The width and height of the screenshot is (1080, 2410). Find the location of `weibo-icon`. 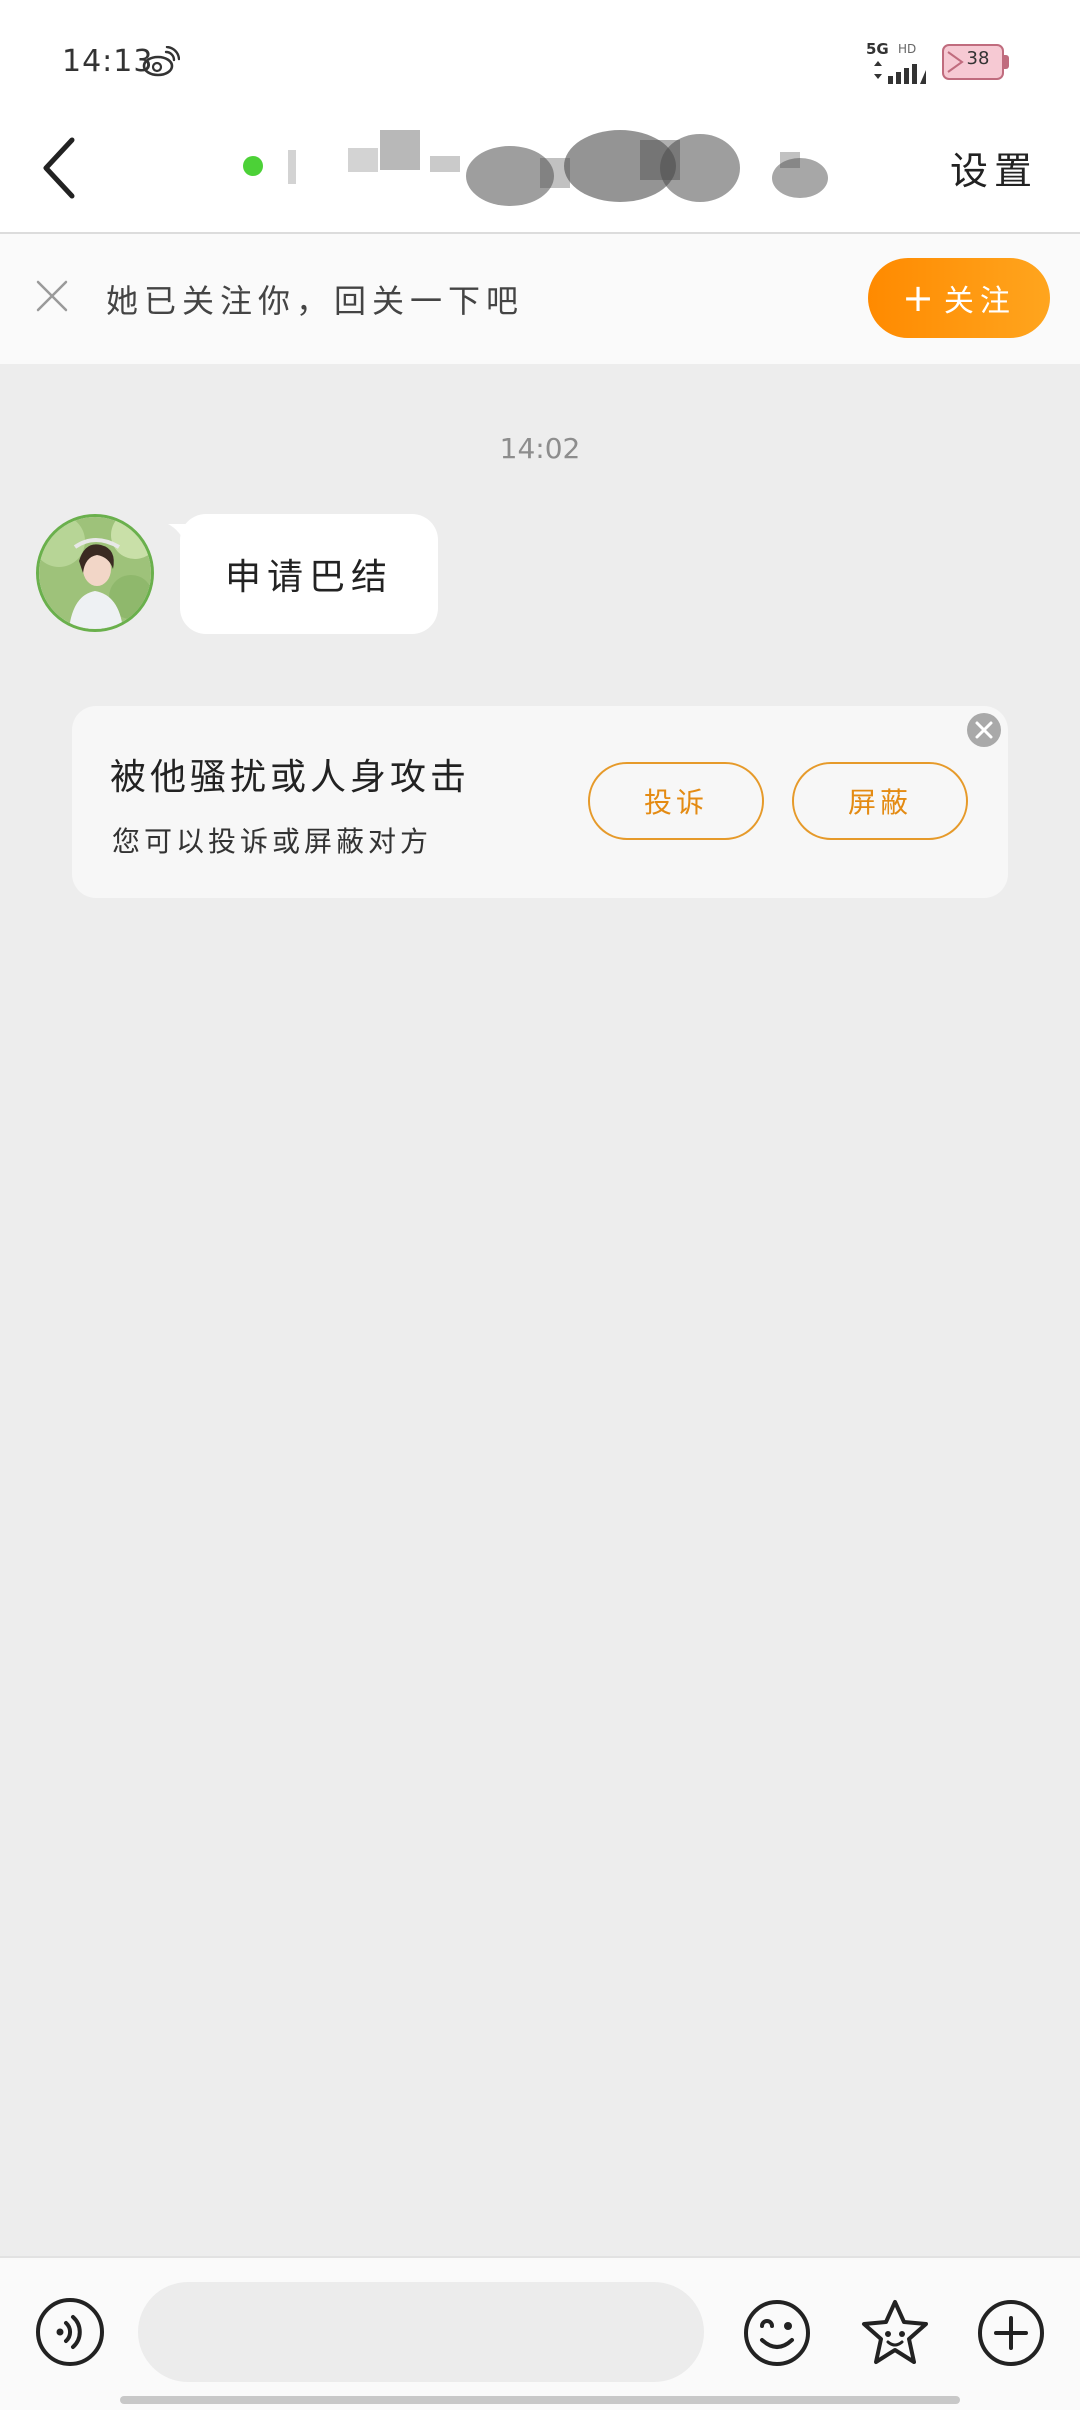

weibo-icon is located at coordinates (161, 61).